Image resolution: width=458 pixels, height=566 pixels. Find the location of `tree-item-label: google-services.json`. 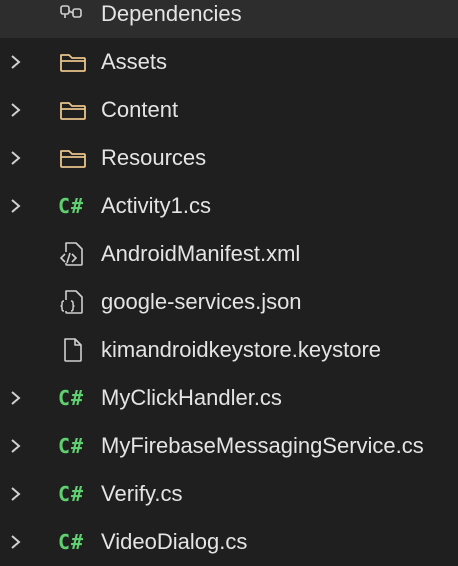

tree-item-label: google-services.json is located at coordinates (201, 301).